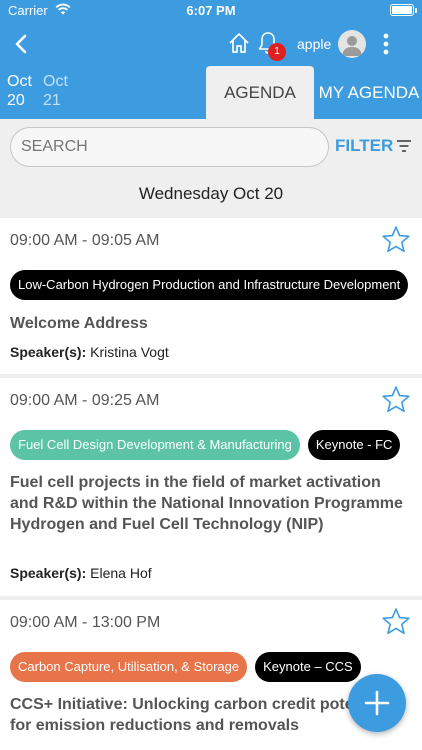  What do you see at coordinates (314, 44) in the screenshot?
I see `user-name: apple` at bounding box center [314, 44].